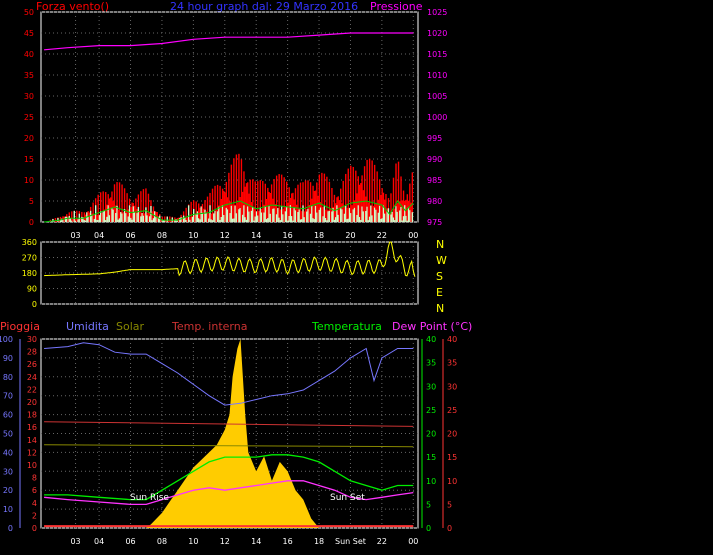 This screenshot has height=555, width=713. What do you see at coordinates (452, 457) in the screenshot?
I see `dew-point-tick-label: 15` at bounding box center [452, 457].